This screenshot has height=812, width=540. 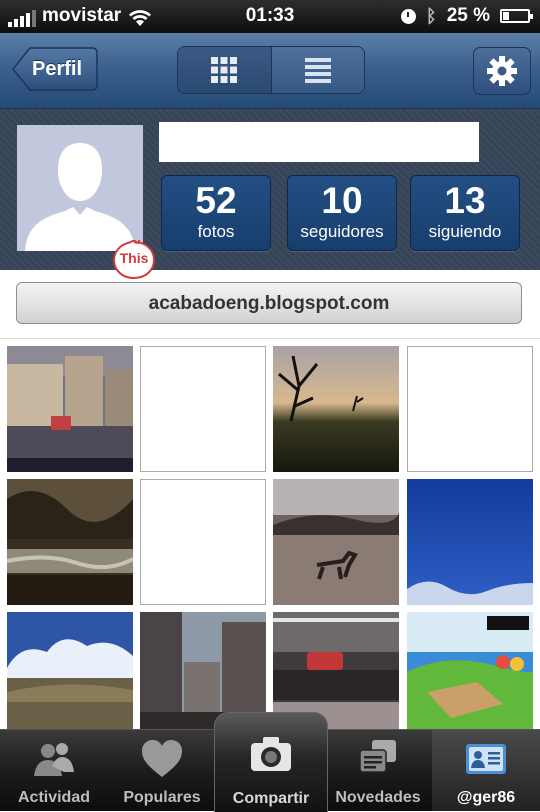 I want to click on photo-thumbnail-game-screenshot, so click(x=470, y=675).